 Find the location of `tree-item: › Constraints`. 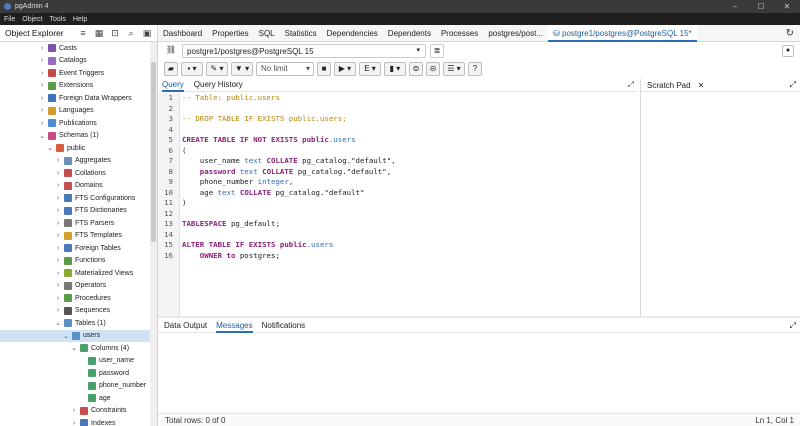

tree-item: › Constraints is located at coordinates (75, 411).